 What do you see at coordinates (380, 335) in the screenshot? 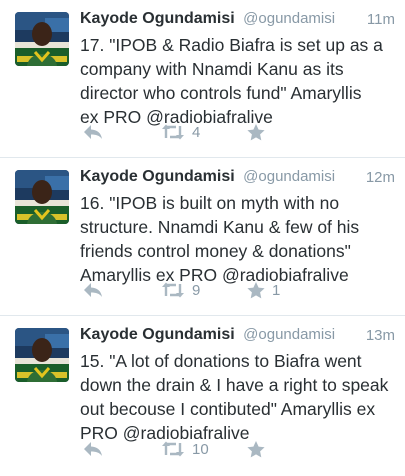
I see `timestamp: 13m` at bounding box center [380, 335].